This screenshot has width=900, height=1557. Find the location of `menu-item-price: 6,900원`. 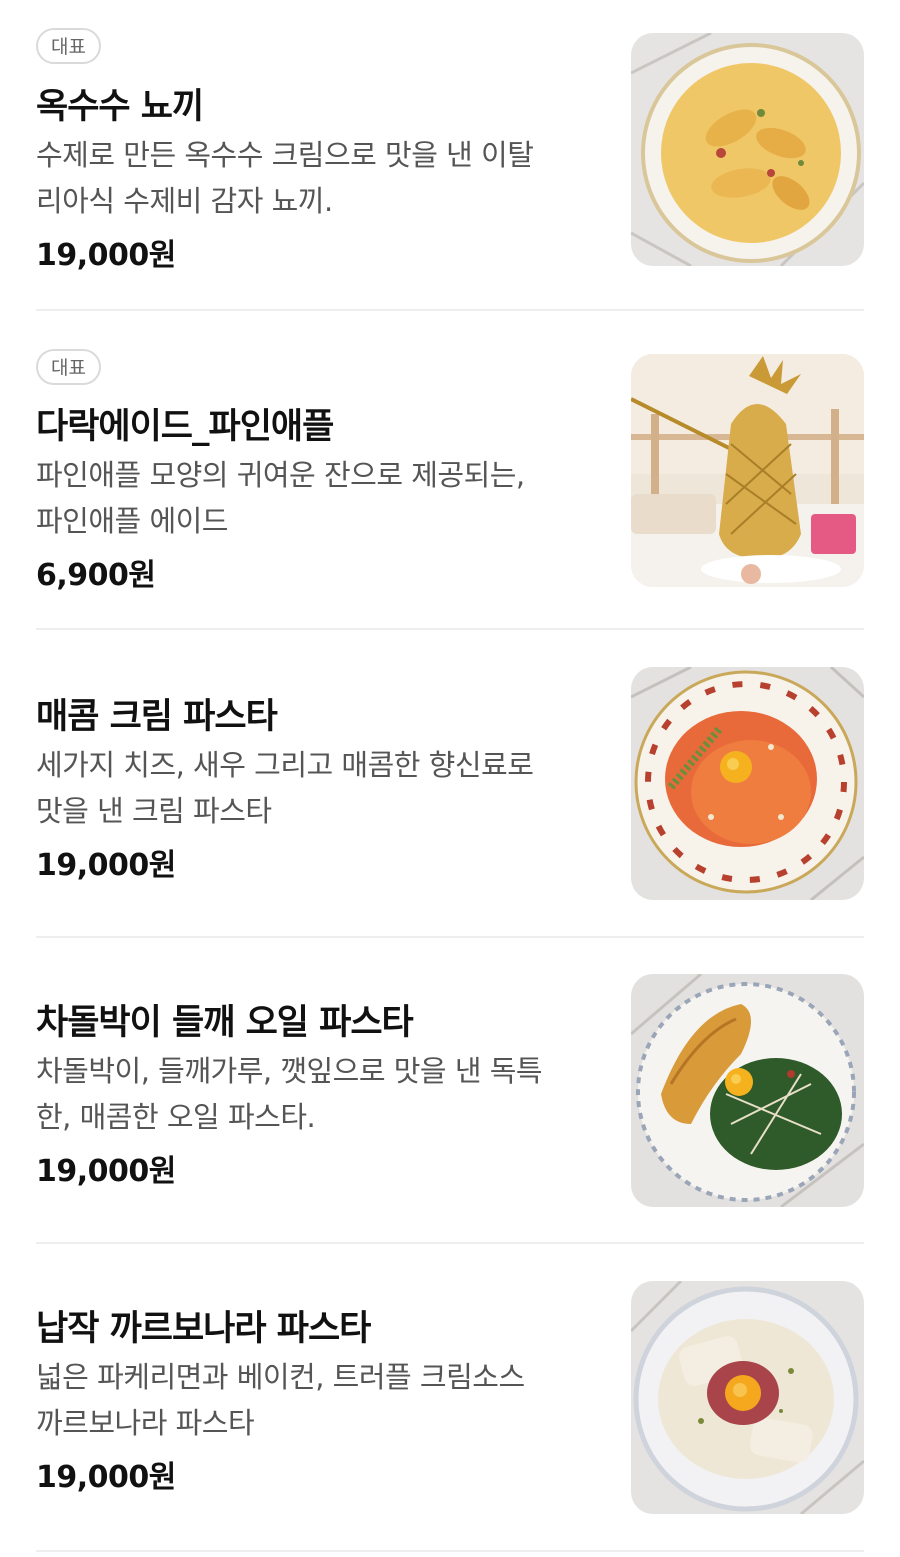

menu-item-price: 6,900원 is located at coordinates (96, 575).